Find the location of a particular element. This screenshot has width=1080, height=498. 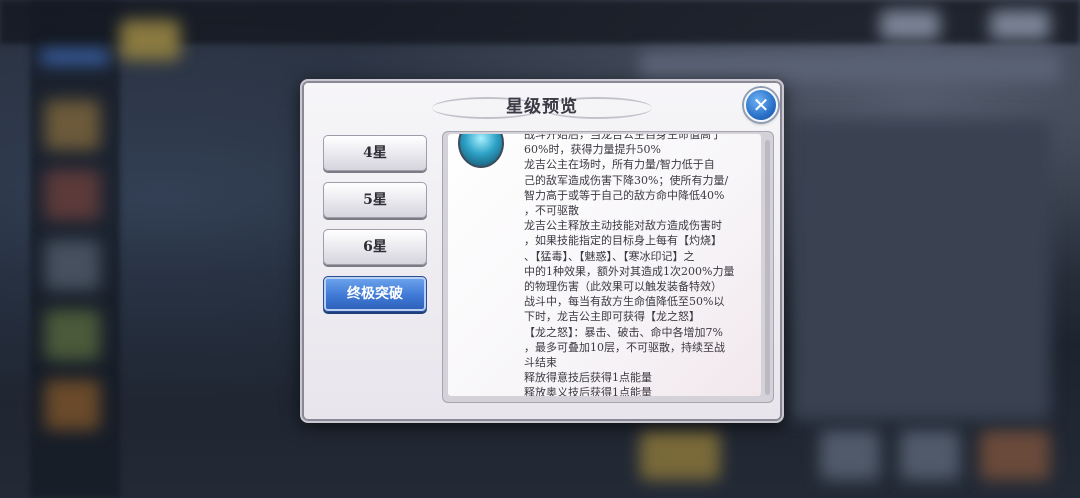

close-button: ✕ is located at coordinates (761, 105).